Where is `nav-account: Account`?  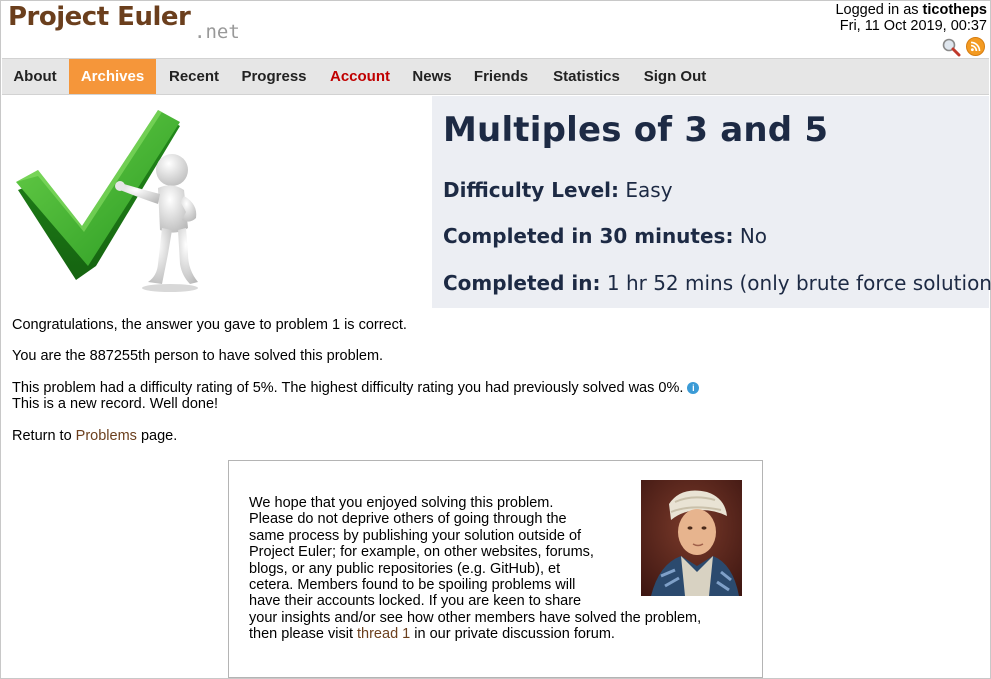 nav-account: Account is located at coordinates (360, 76).